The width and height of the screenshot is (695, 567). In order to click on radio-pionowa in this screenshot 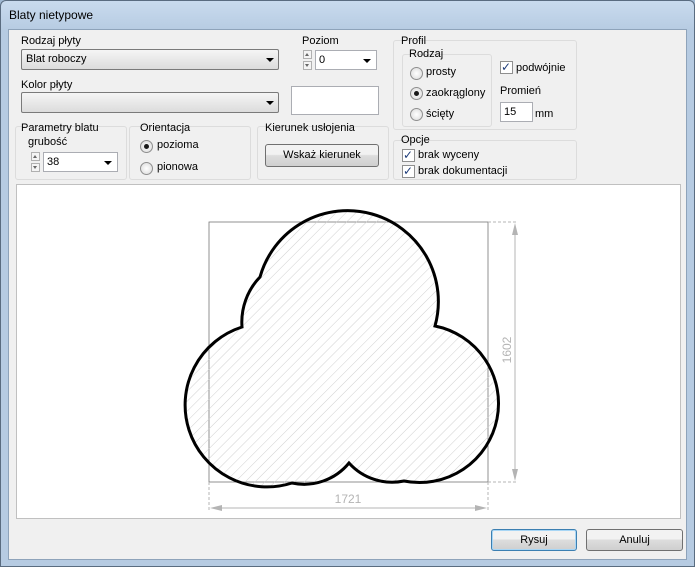, I will do `click(146, 168)`.